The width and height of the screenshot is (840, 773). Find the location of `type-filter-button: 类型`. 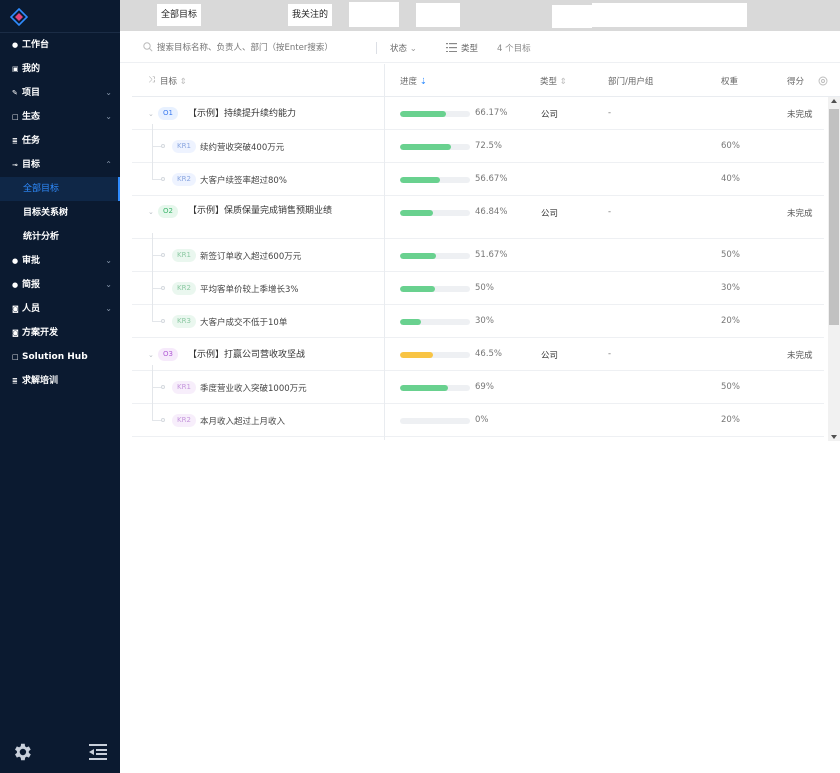

type-filter-button: 类型 is located at coordinates (469, 48).